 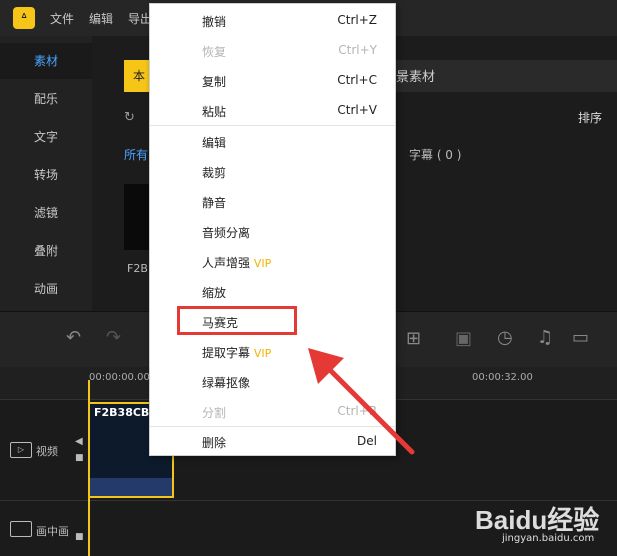 What do you see at coordinates (21, 450) in the screenshot?
I see `video-track-icon: ▷` at bounding box center [21, 450].